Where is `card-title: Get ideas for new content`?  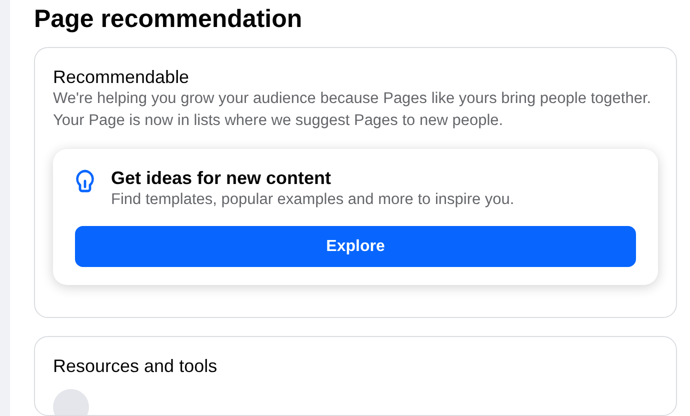 card-title: Get ideas for new content is located at coordinates (221, 178).